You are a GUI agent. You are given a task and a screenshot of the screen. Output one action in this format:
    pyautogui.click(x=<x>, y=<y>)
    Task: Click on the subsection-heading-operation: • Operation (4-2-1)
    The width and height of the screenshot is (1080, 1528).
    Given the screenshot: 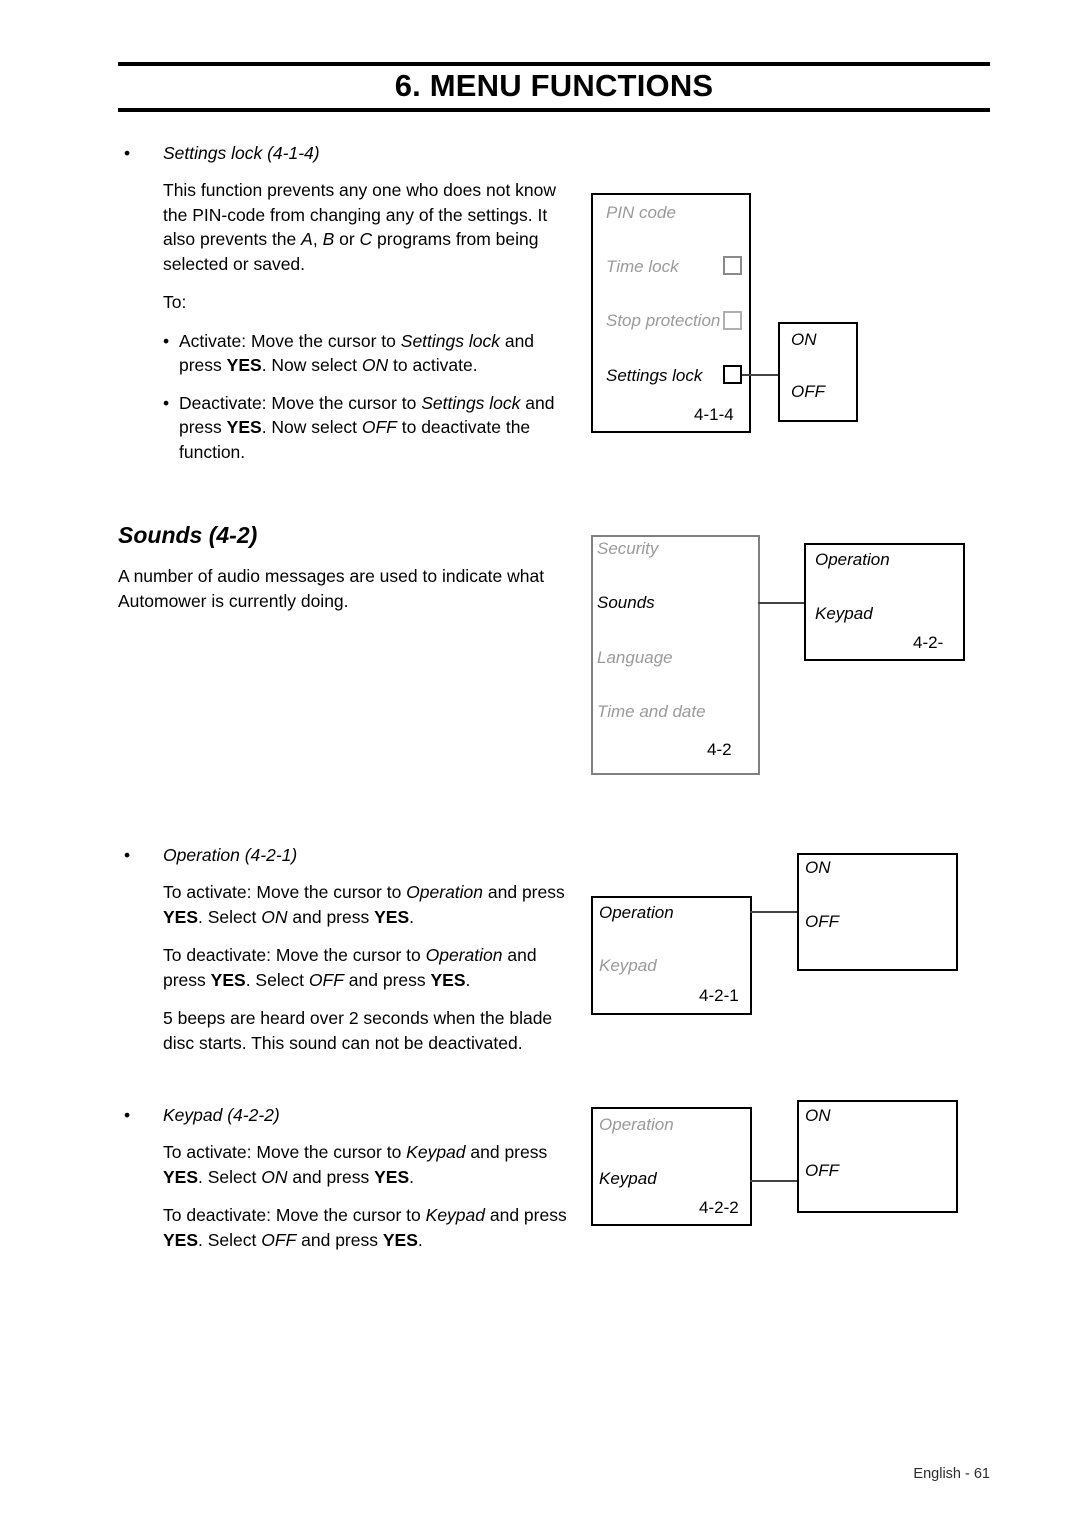 What is the action you would take?
    pyautogui.click(x=343, y=855)
    